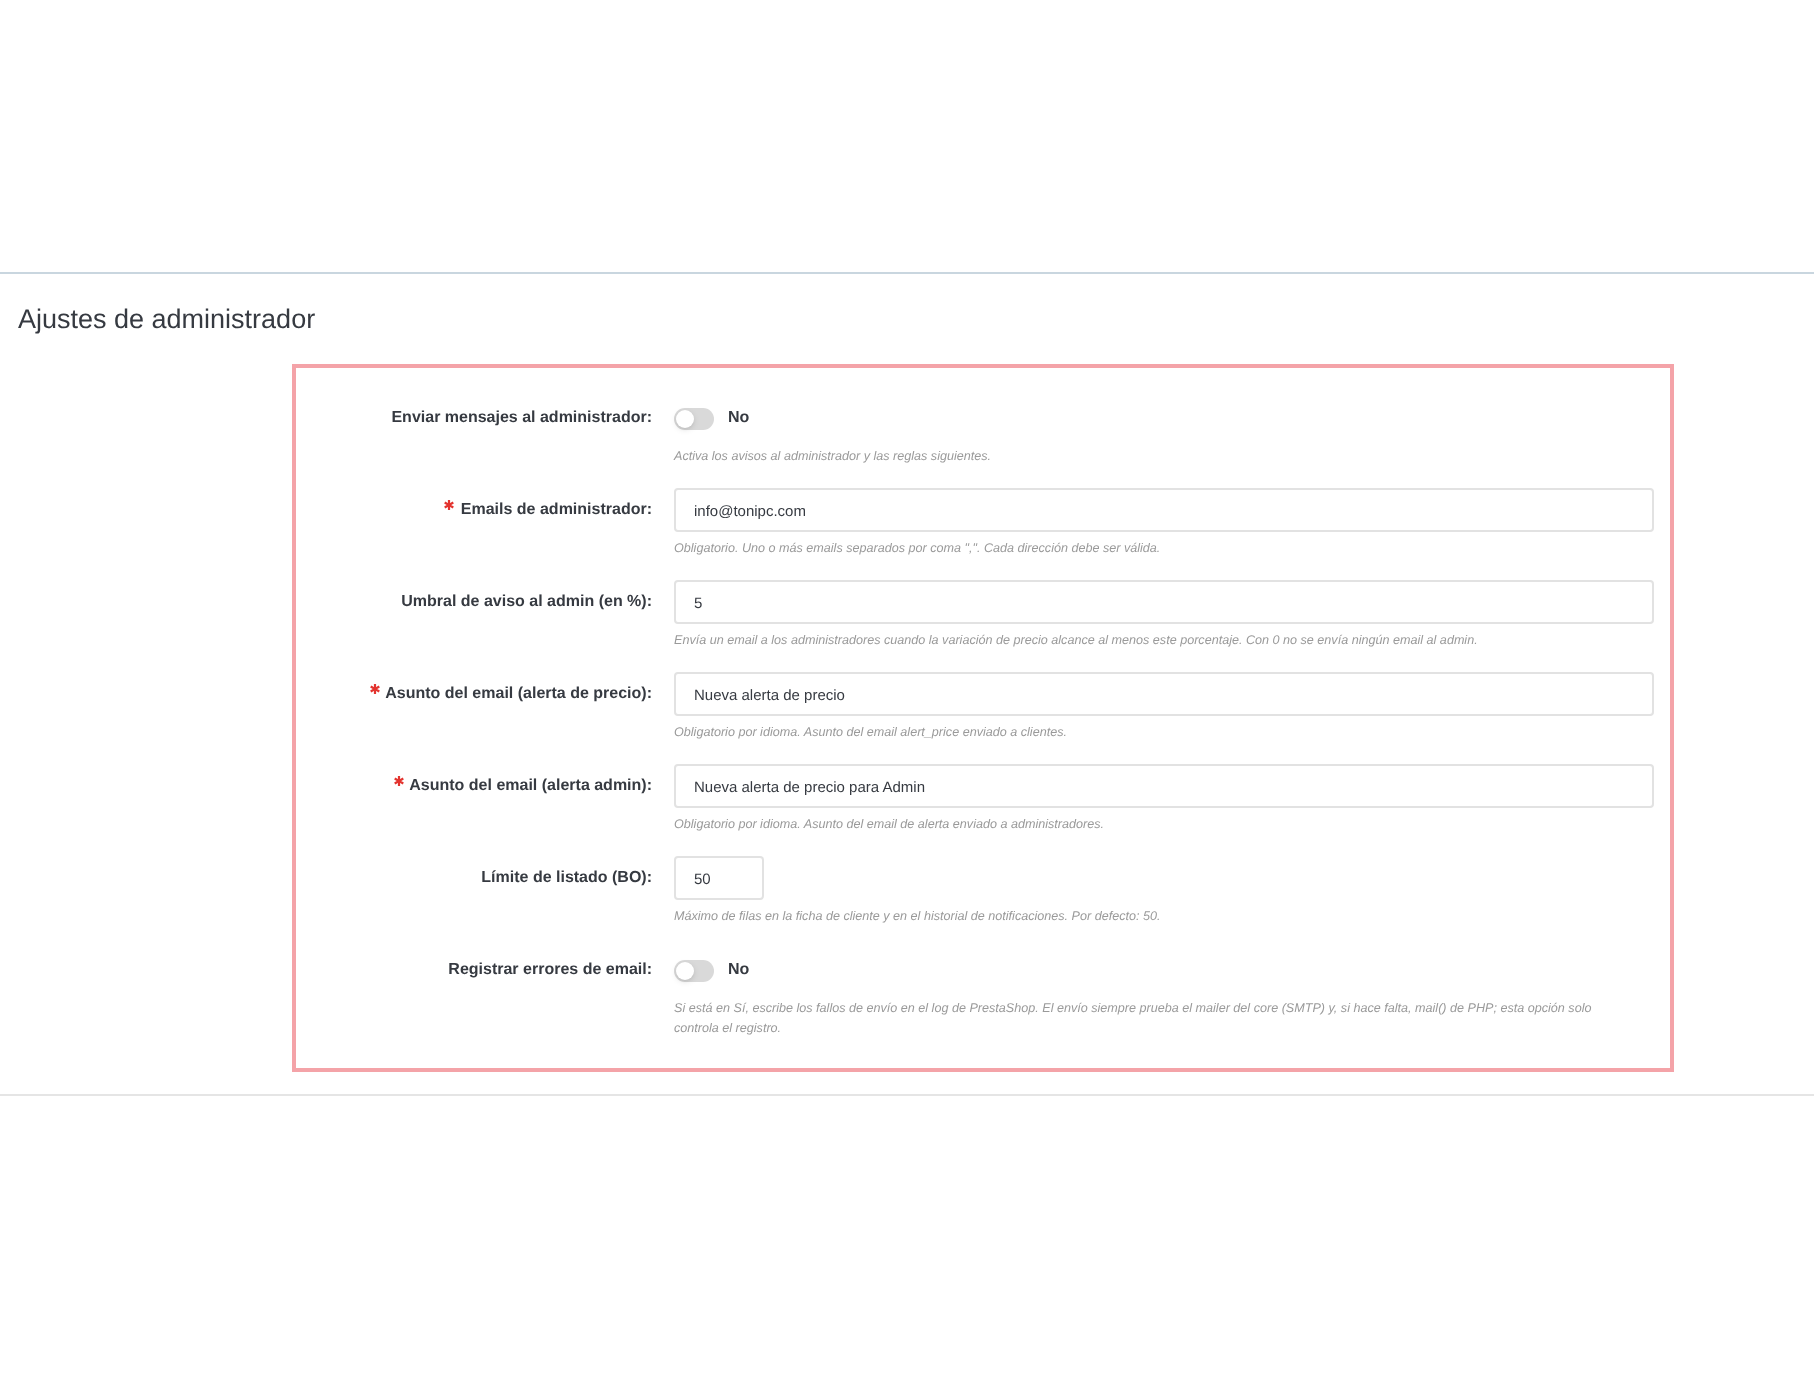  What do you see at coordinates (167, 320) in the screenshot?
I see `section-title: Ajustes de administrador` at bounding box center [167, 320].